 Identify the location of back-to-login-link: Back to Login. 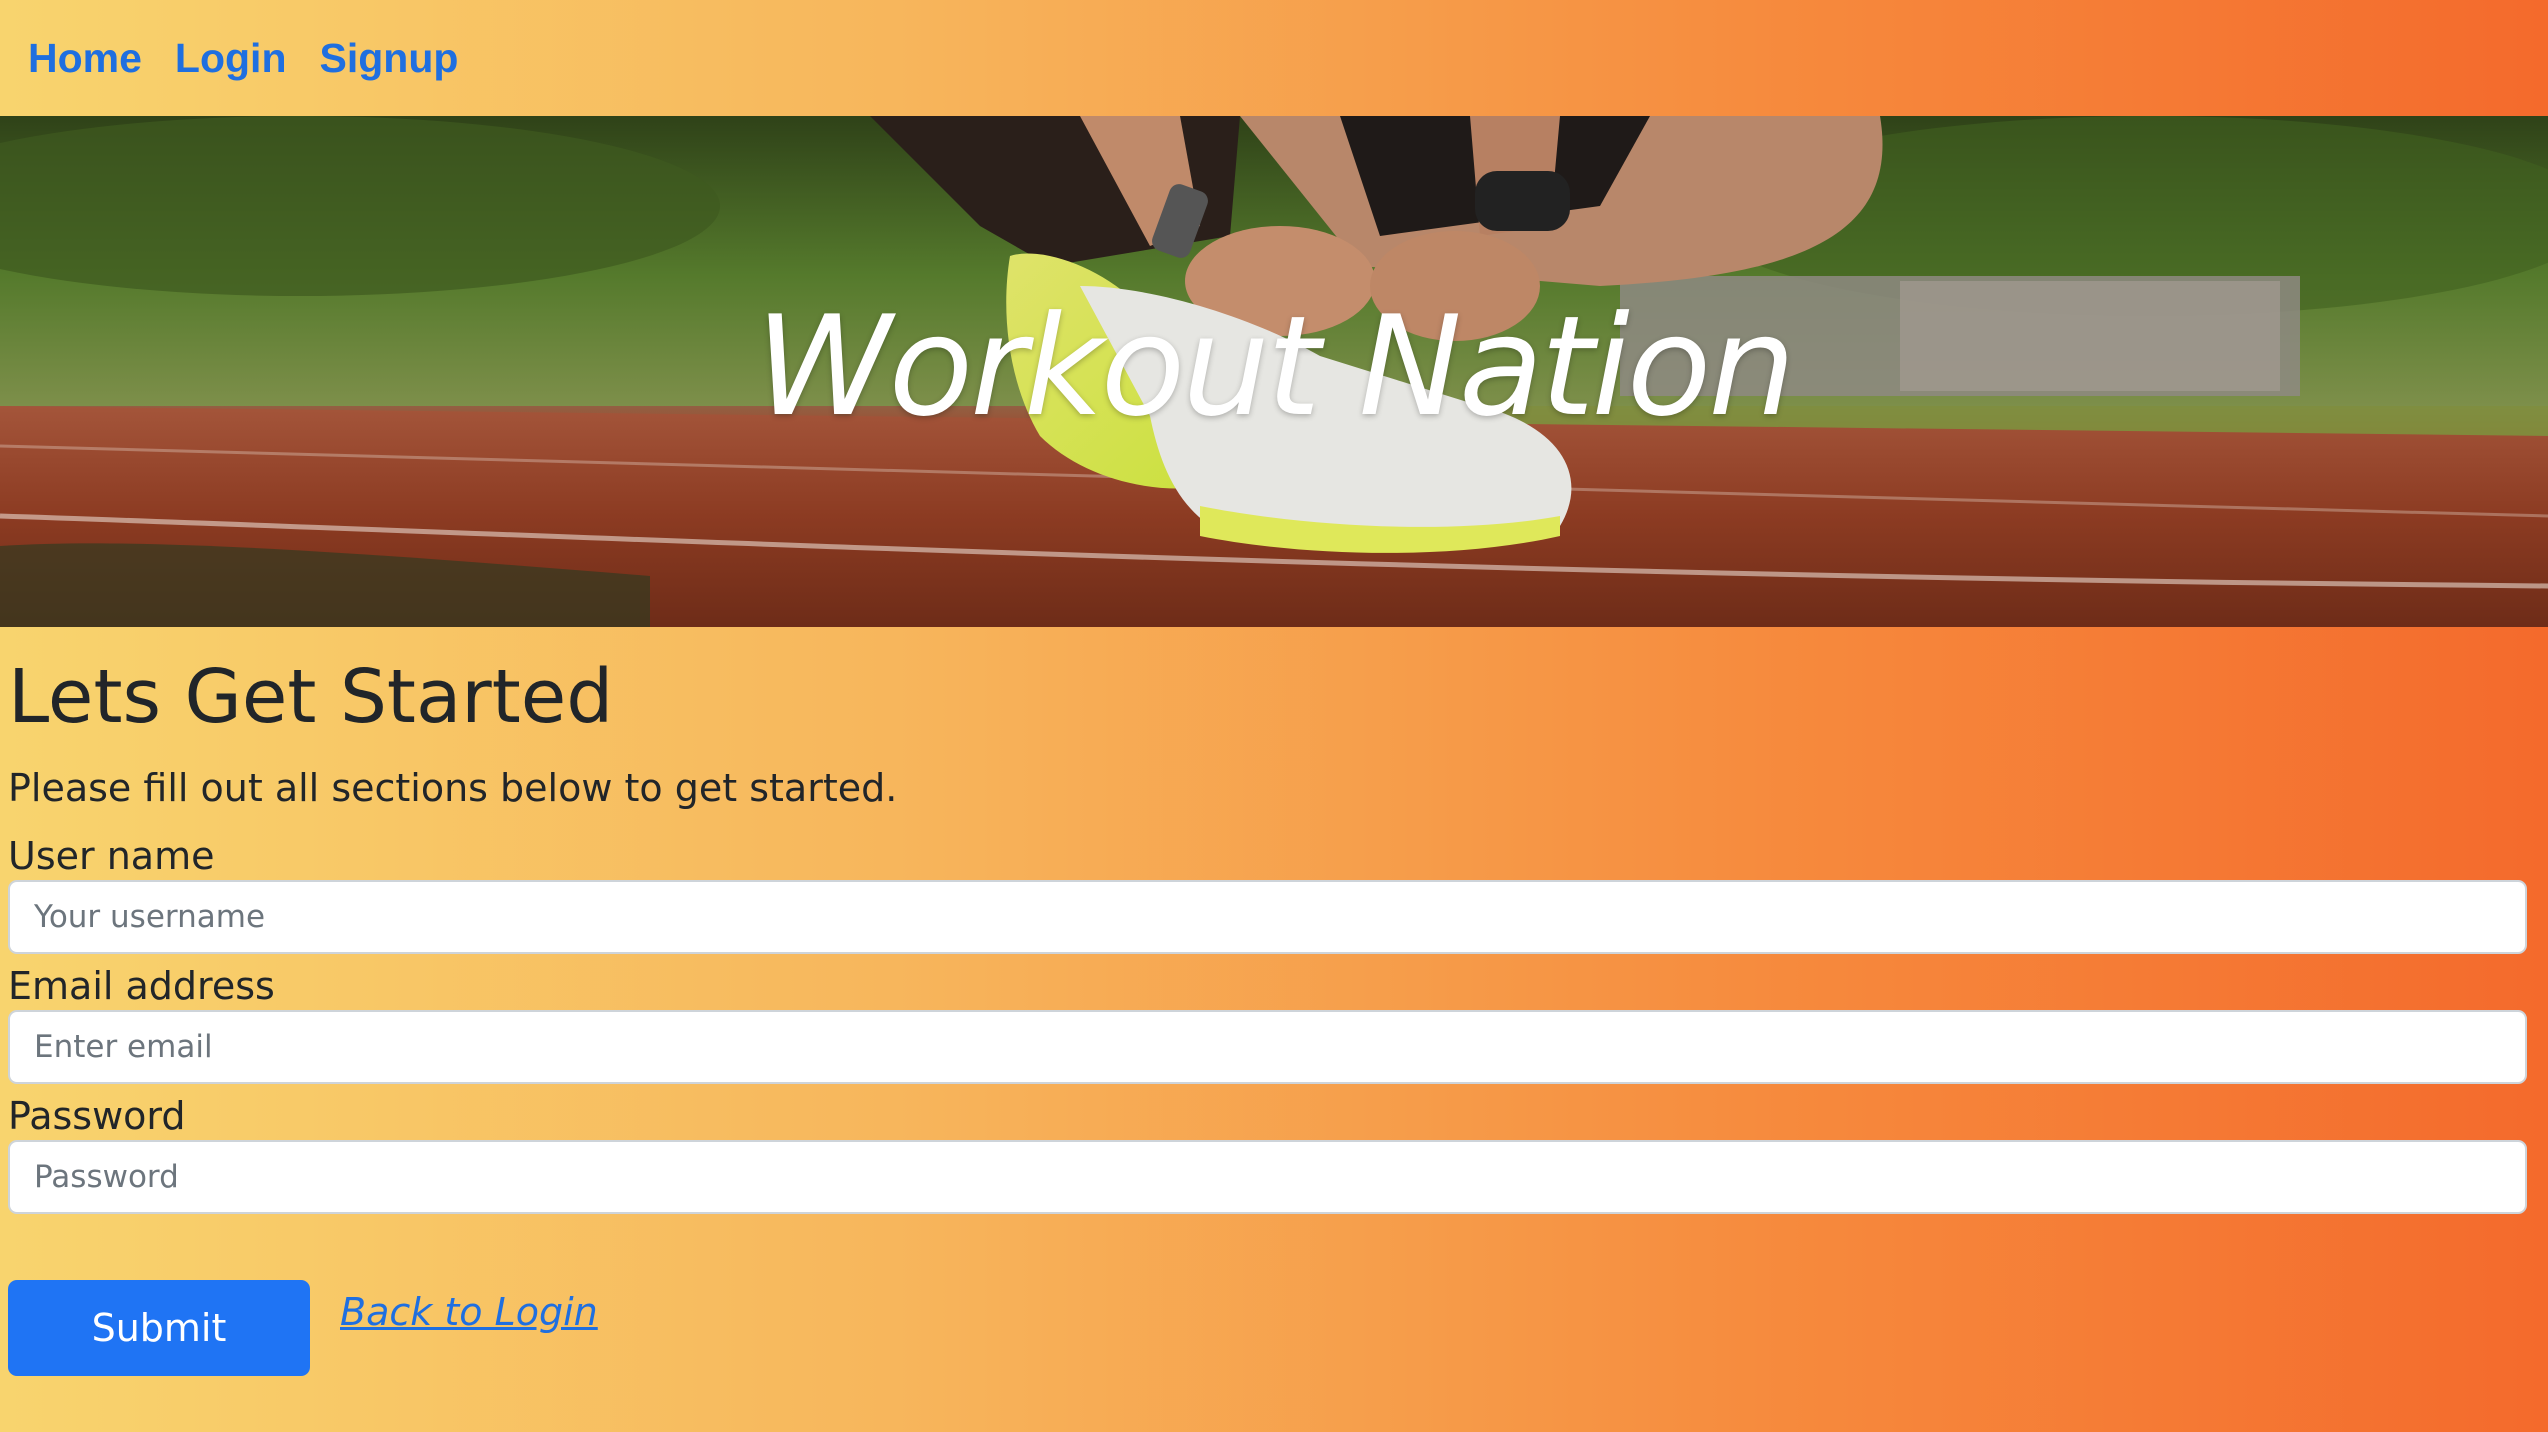
(469, 1312).